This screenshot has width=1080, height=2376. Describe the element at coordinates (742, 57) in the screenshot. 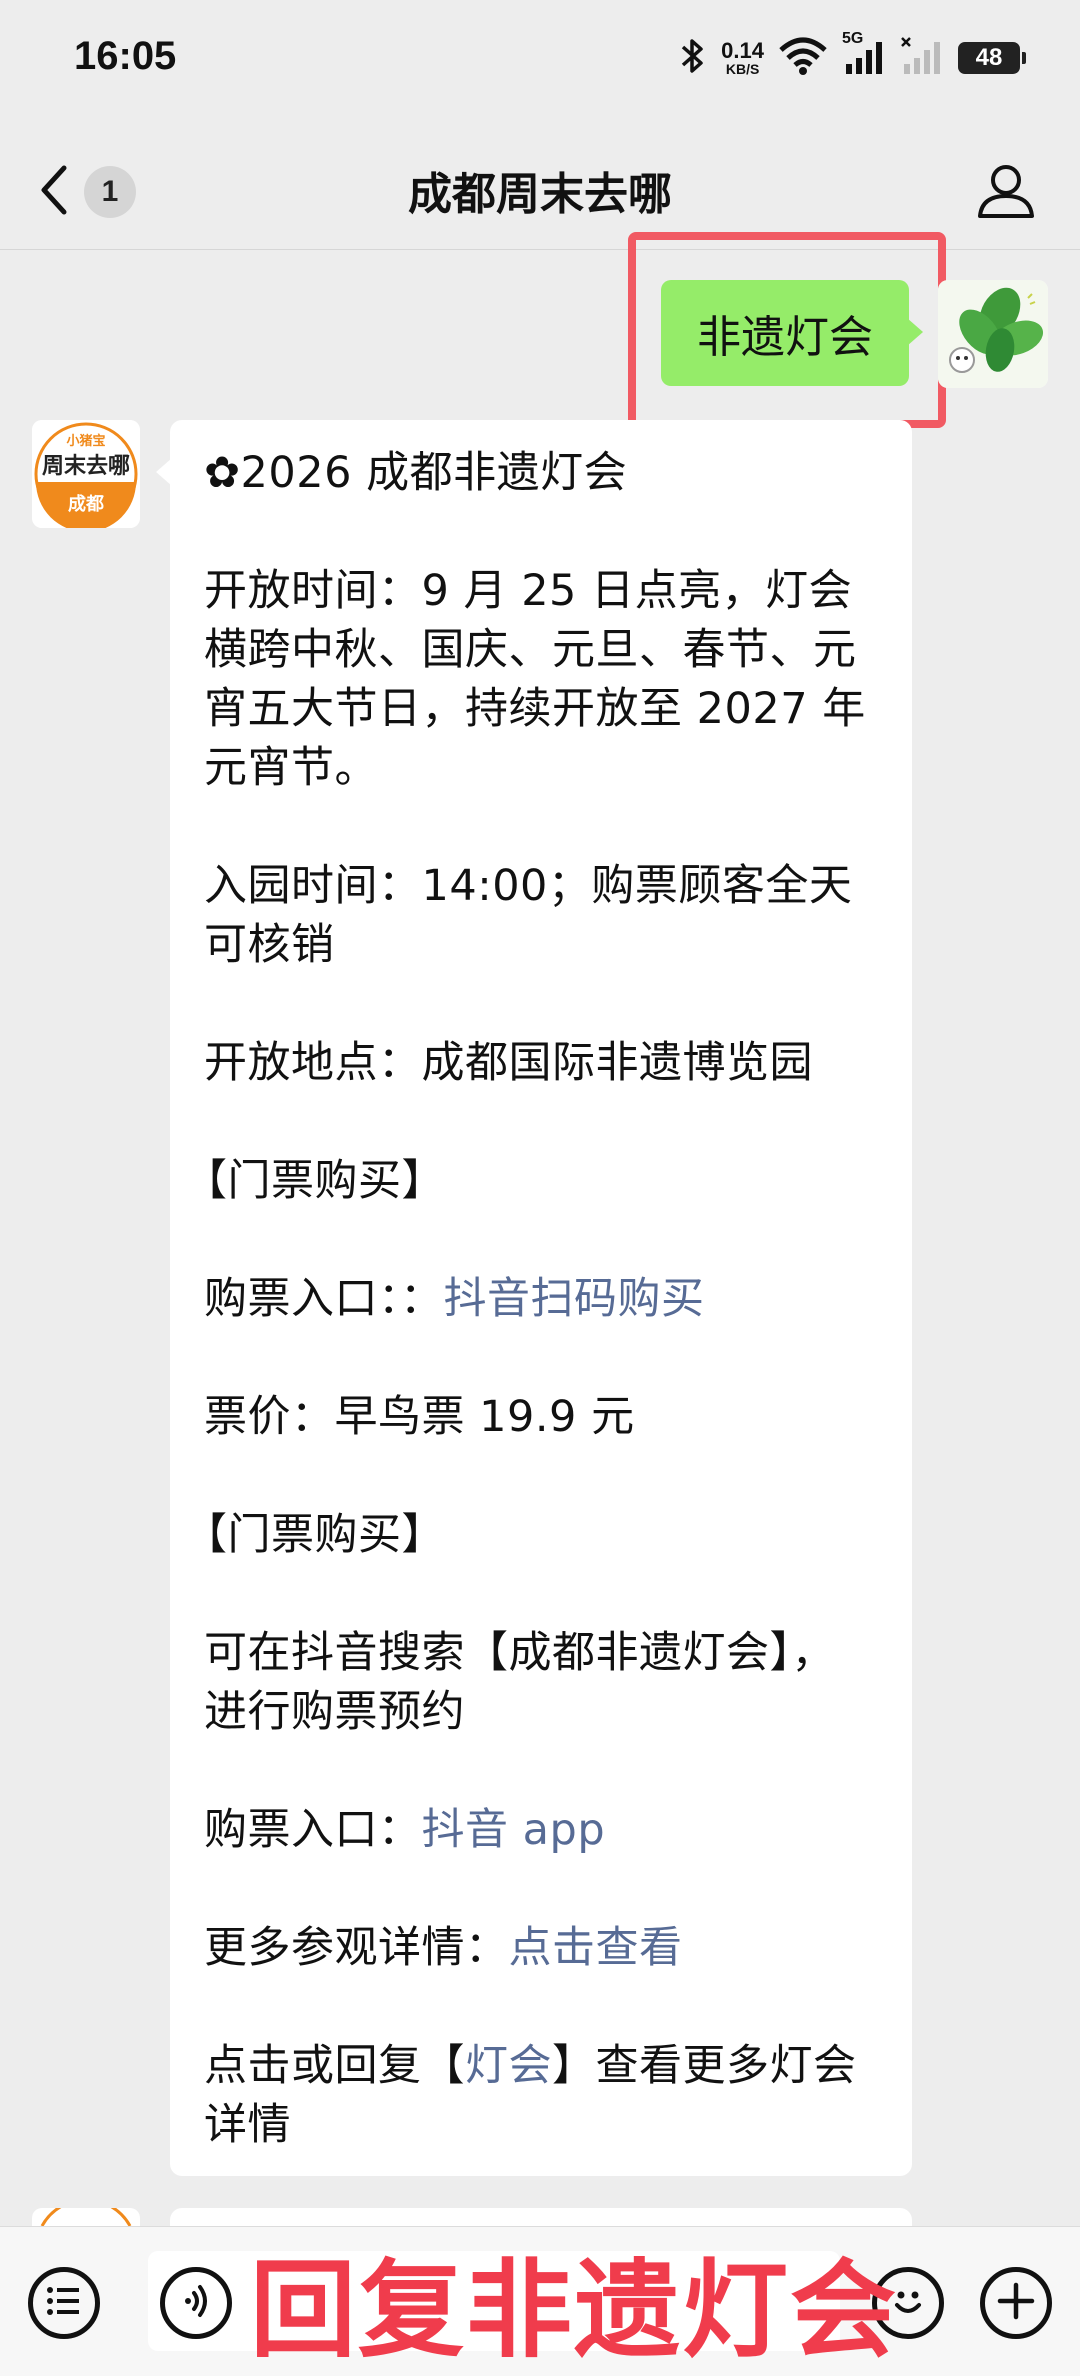

I see `network-speed: 0.14 KB/S` at that location.